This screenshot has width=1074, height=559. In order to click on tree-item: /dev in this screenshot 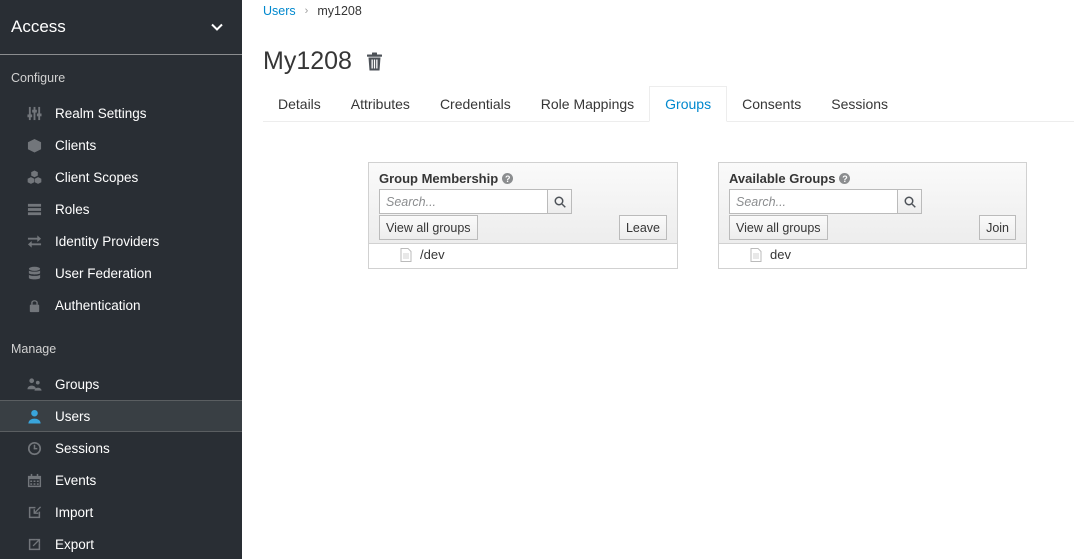, I will do `click(422, 254)`.